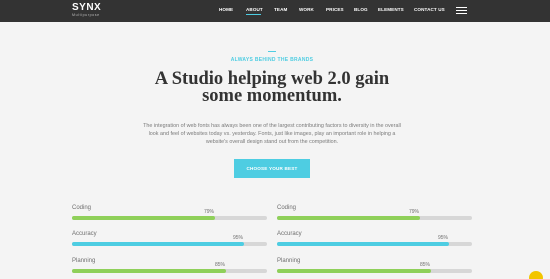 Image resolution: width=550 pixels, height=279 pixels. What do you see at coordinates (536, 275) in the screenshot?
I see `chat-bubble-icon` at bounding box center [536, 275].